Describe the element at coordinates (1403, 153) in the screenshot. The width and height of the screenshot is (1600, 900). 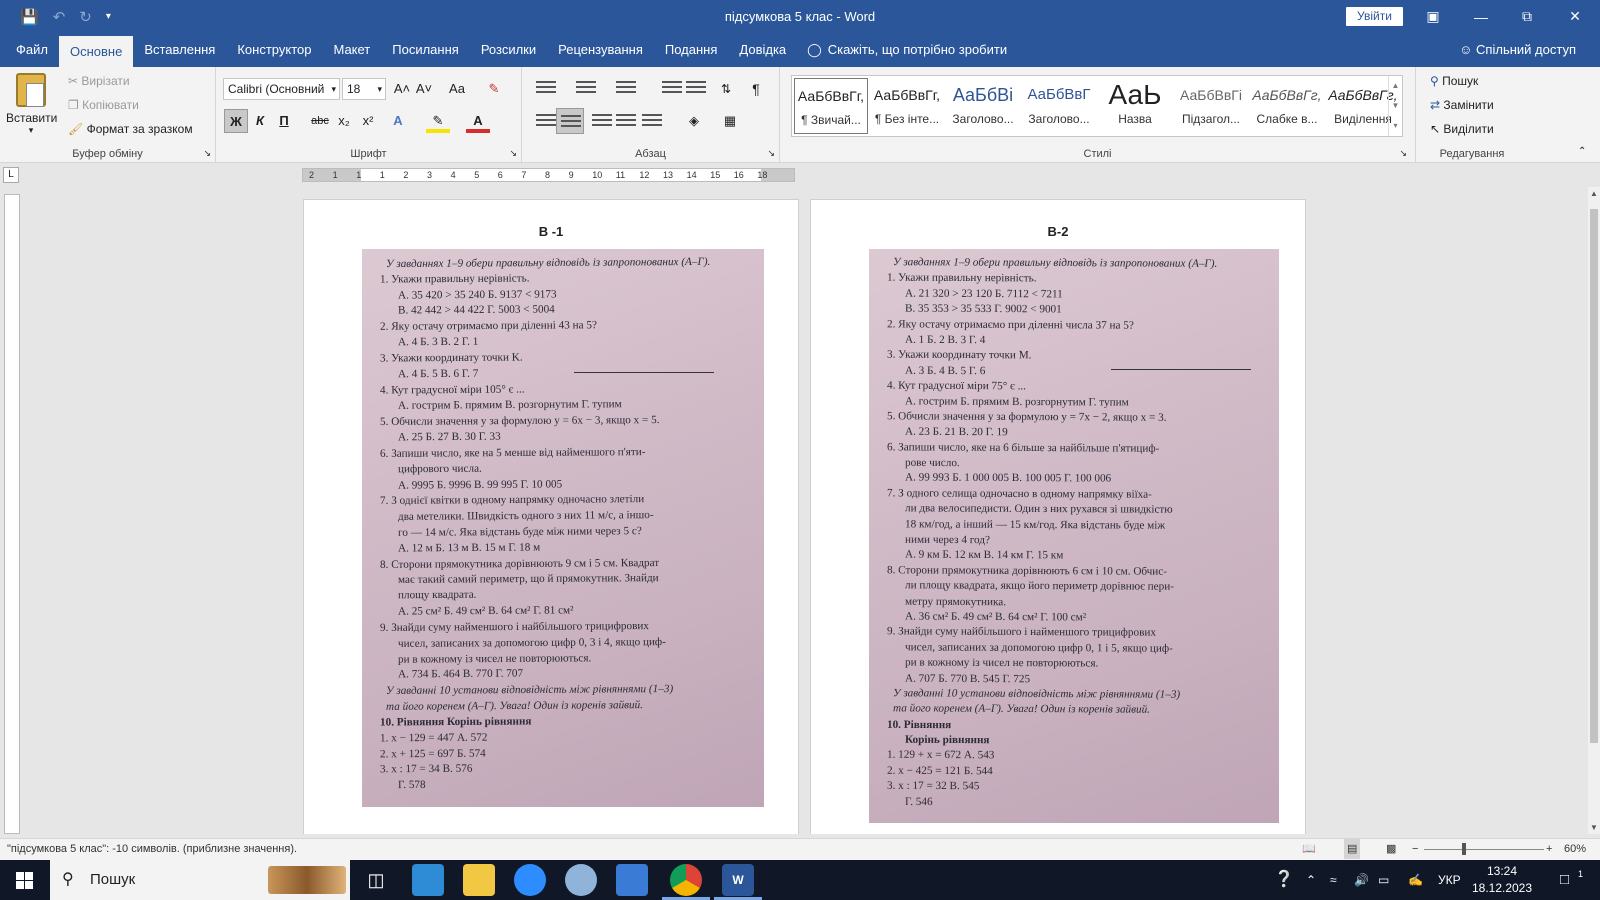
I see `styles-launcher-icon: ↘` at that location.